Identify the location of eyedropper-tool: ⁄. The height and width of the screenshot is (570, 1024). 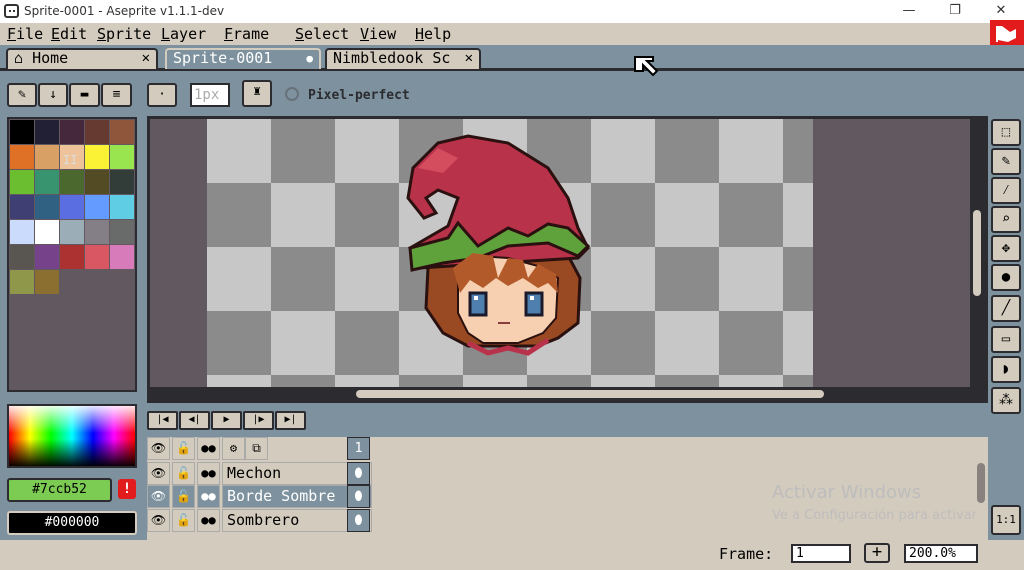
(1006, 190).